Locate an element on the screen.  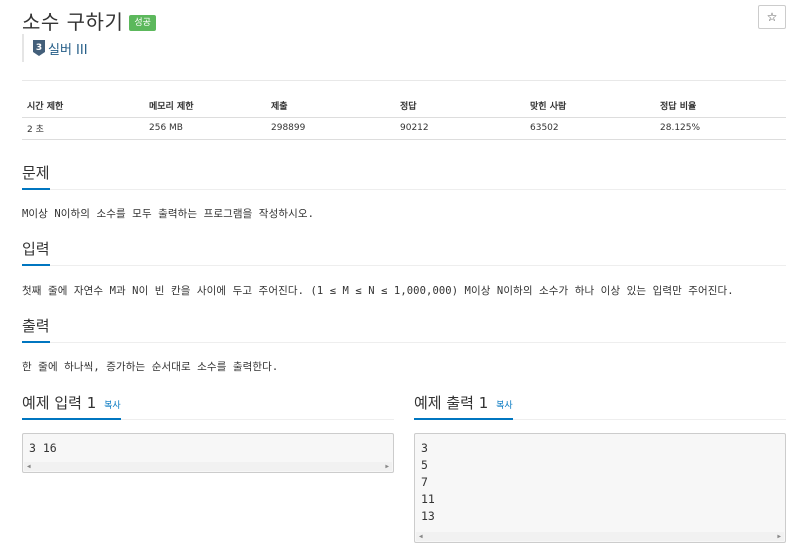
copy-output-button: 복사 is located at coordinates (504, 406).